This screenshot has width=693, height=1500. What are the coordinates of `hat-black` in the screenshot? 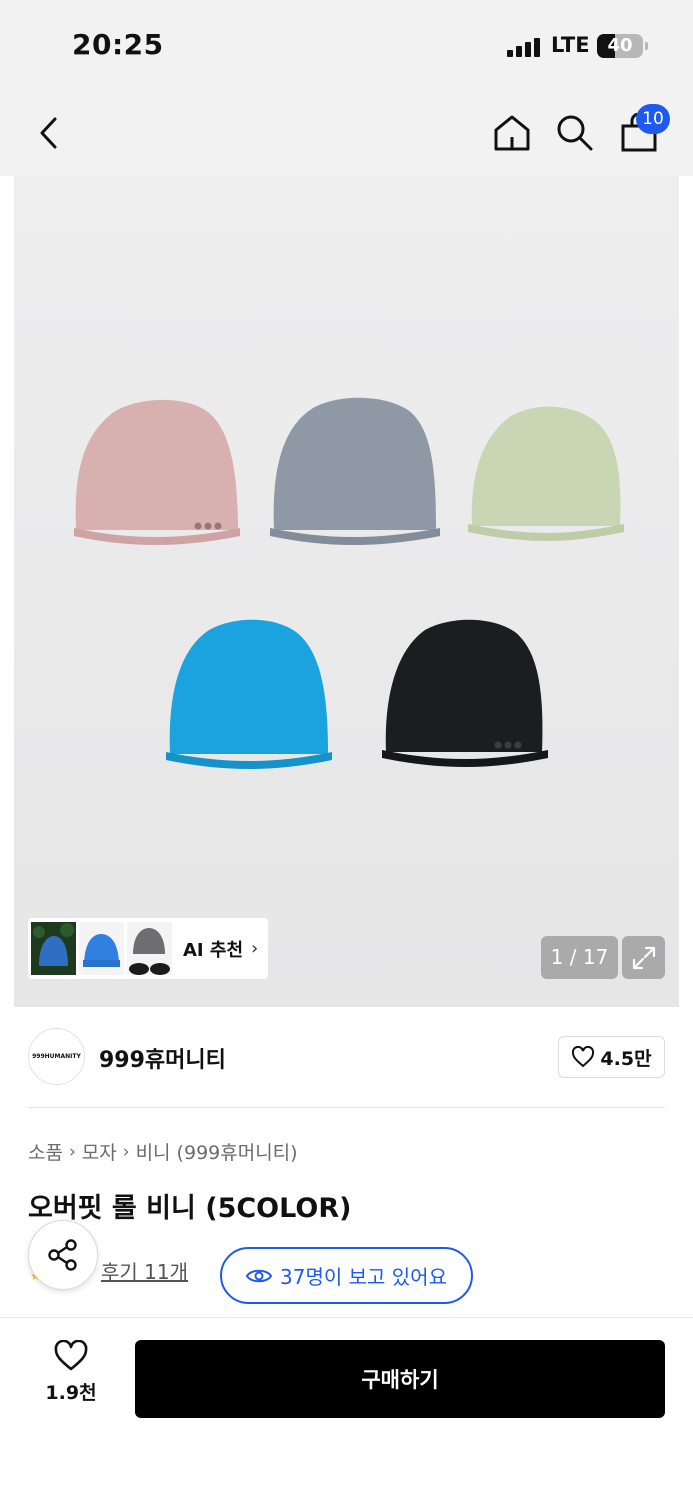 It's located at (465, 693).